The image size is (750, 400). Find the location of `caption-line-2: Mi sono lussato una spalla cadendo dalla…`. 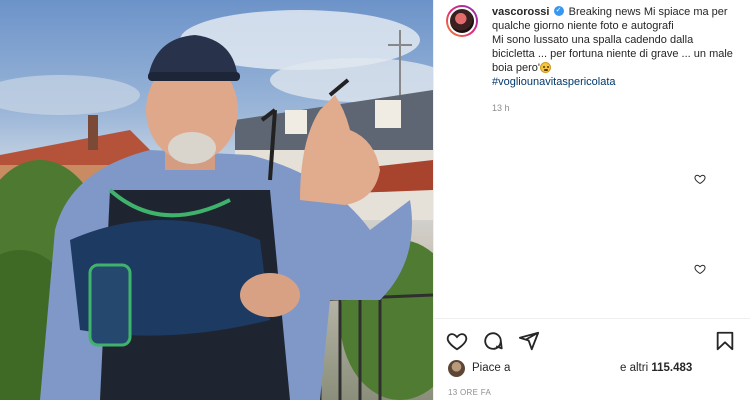

caption-line-2: Mi sono lussato una spalla cadendo dalla… is located at coordinates (612, 54).